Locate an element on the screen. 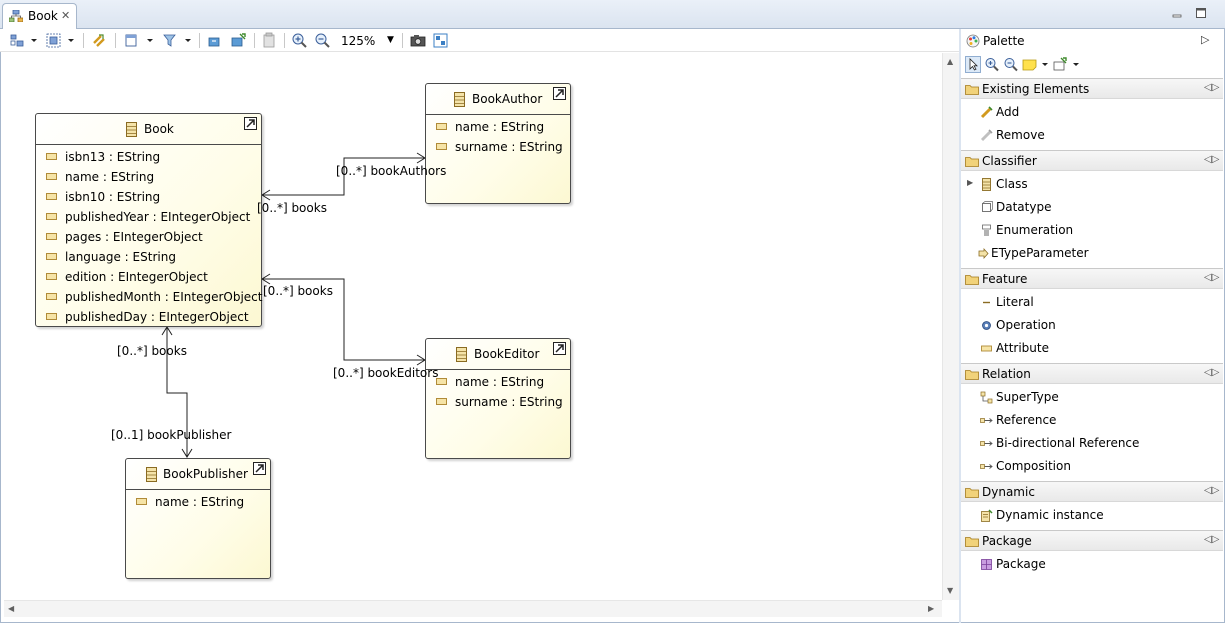 The width and height of the screenshot is (1225, 623). edge-label-book-editors: [0..*] bookEditors is located at coordinates (385, 373).